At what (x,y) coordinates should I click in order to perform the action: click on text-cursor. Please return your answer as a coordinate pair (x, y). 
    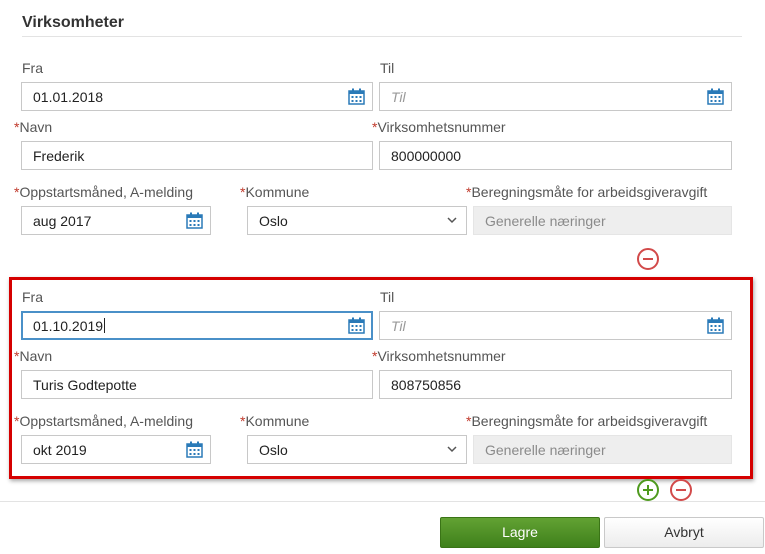
    Looking at the image, I should click on (105, 325).